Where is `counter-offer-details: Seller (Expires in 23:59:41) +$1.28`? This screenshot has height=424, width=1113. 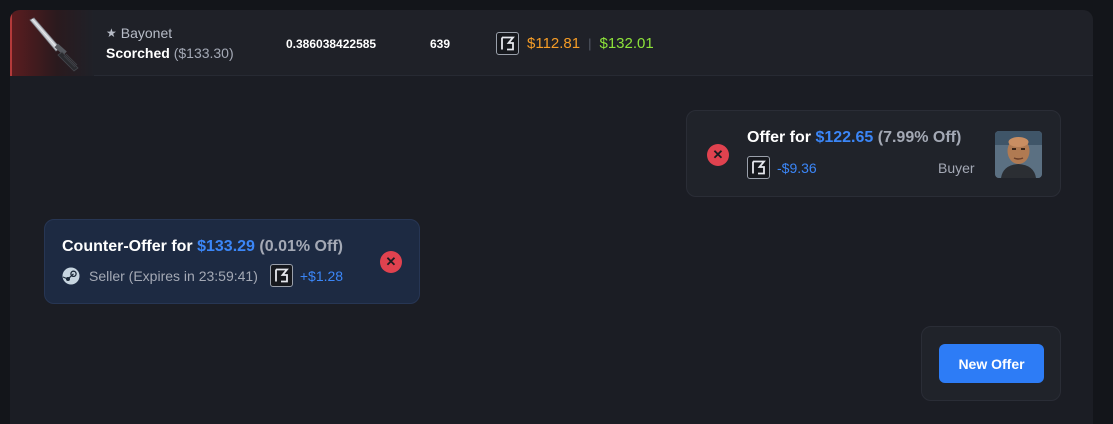 counter-offer-details: Seller (Expires in 23:59:41) +$1.28 is located at coordinates (202, 275).